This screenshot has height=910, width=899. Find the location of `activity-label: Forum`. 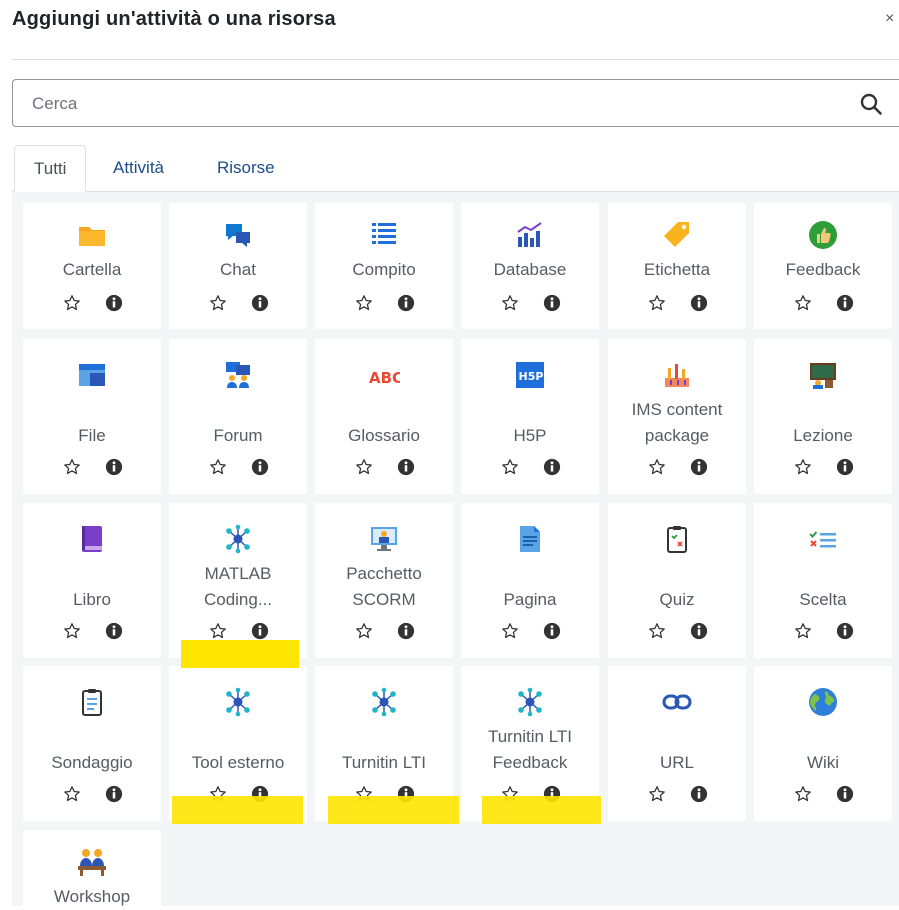

activity-label: Forum is located at coordinates (238, 435).